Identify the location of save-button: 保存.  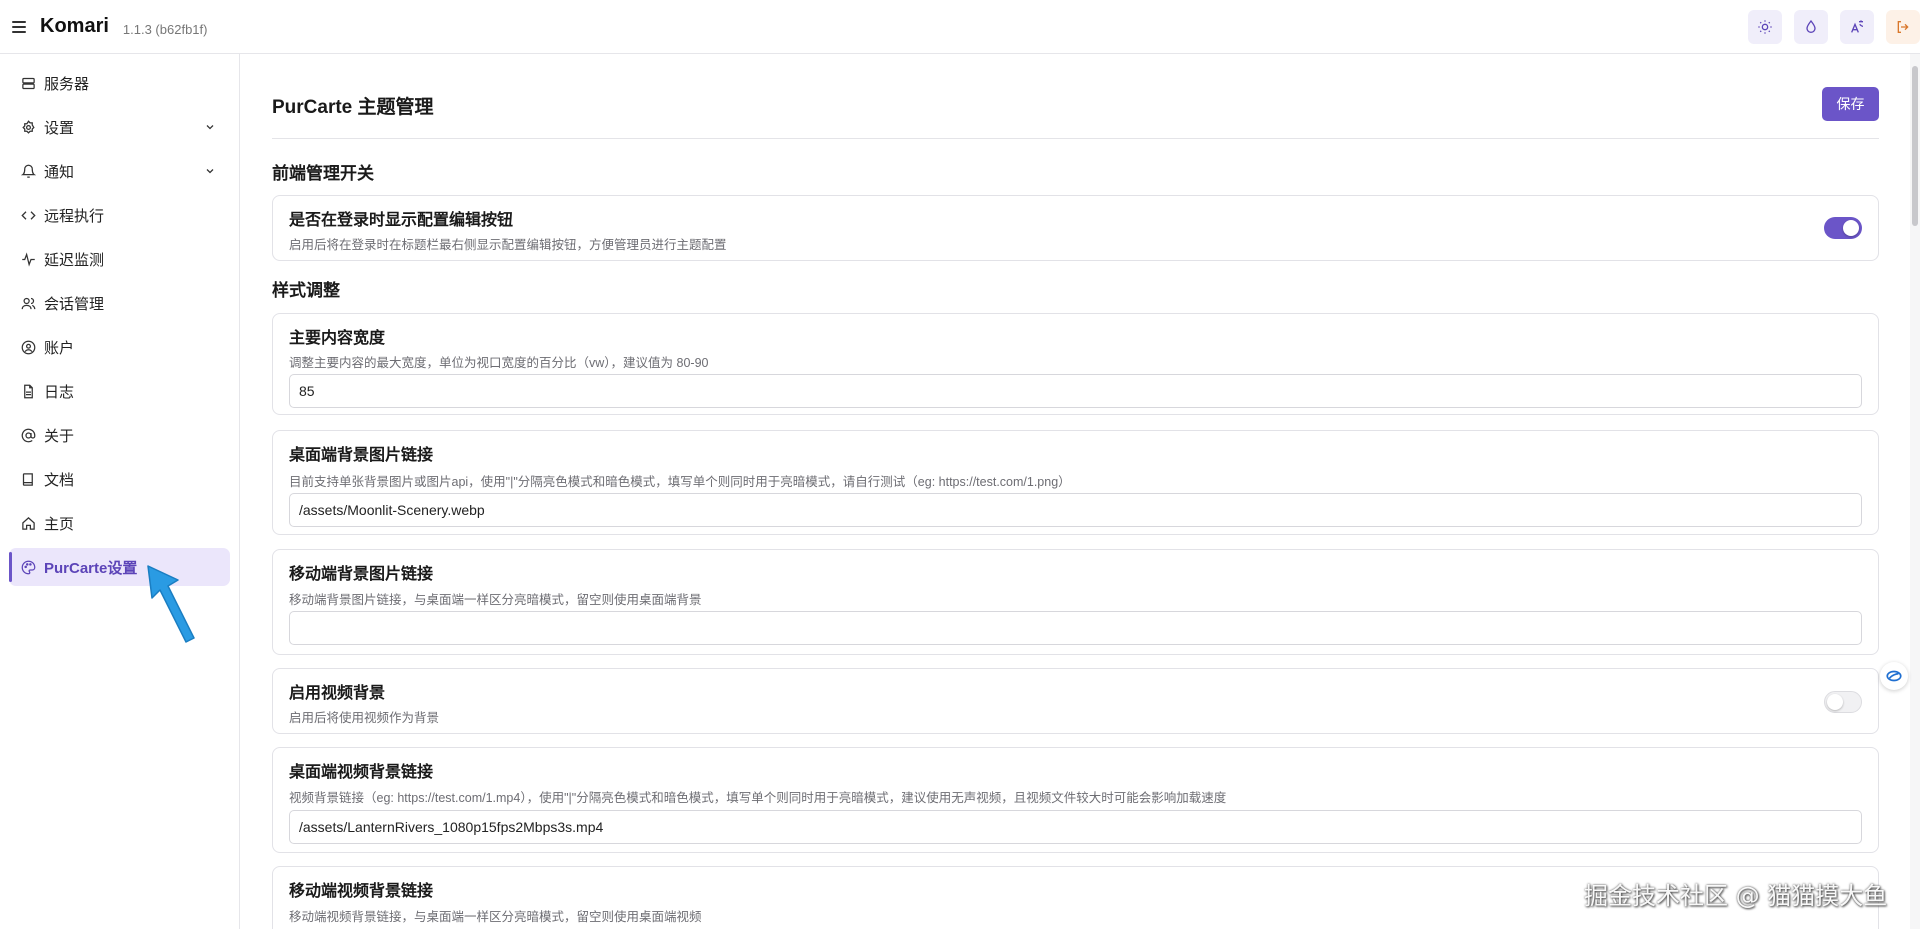
(1850, 104).